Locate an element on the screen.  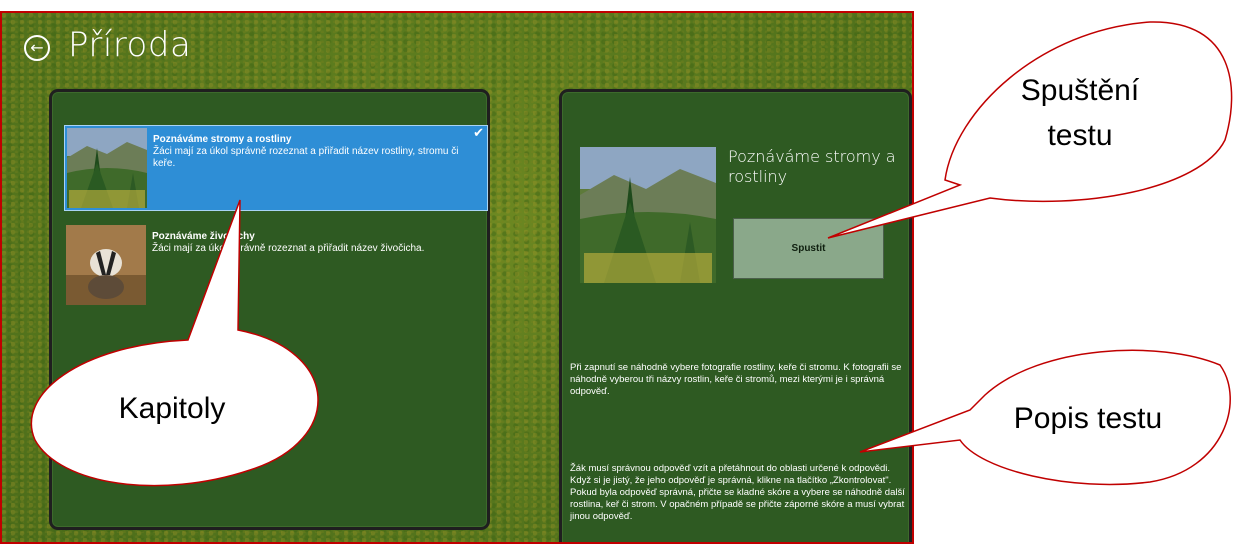
back-arrow-icon: ← is located at coordinates (37, 48).